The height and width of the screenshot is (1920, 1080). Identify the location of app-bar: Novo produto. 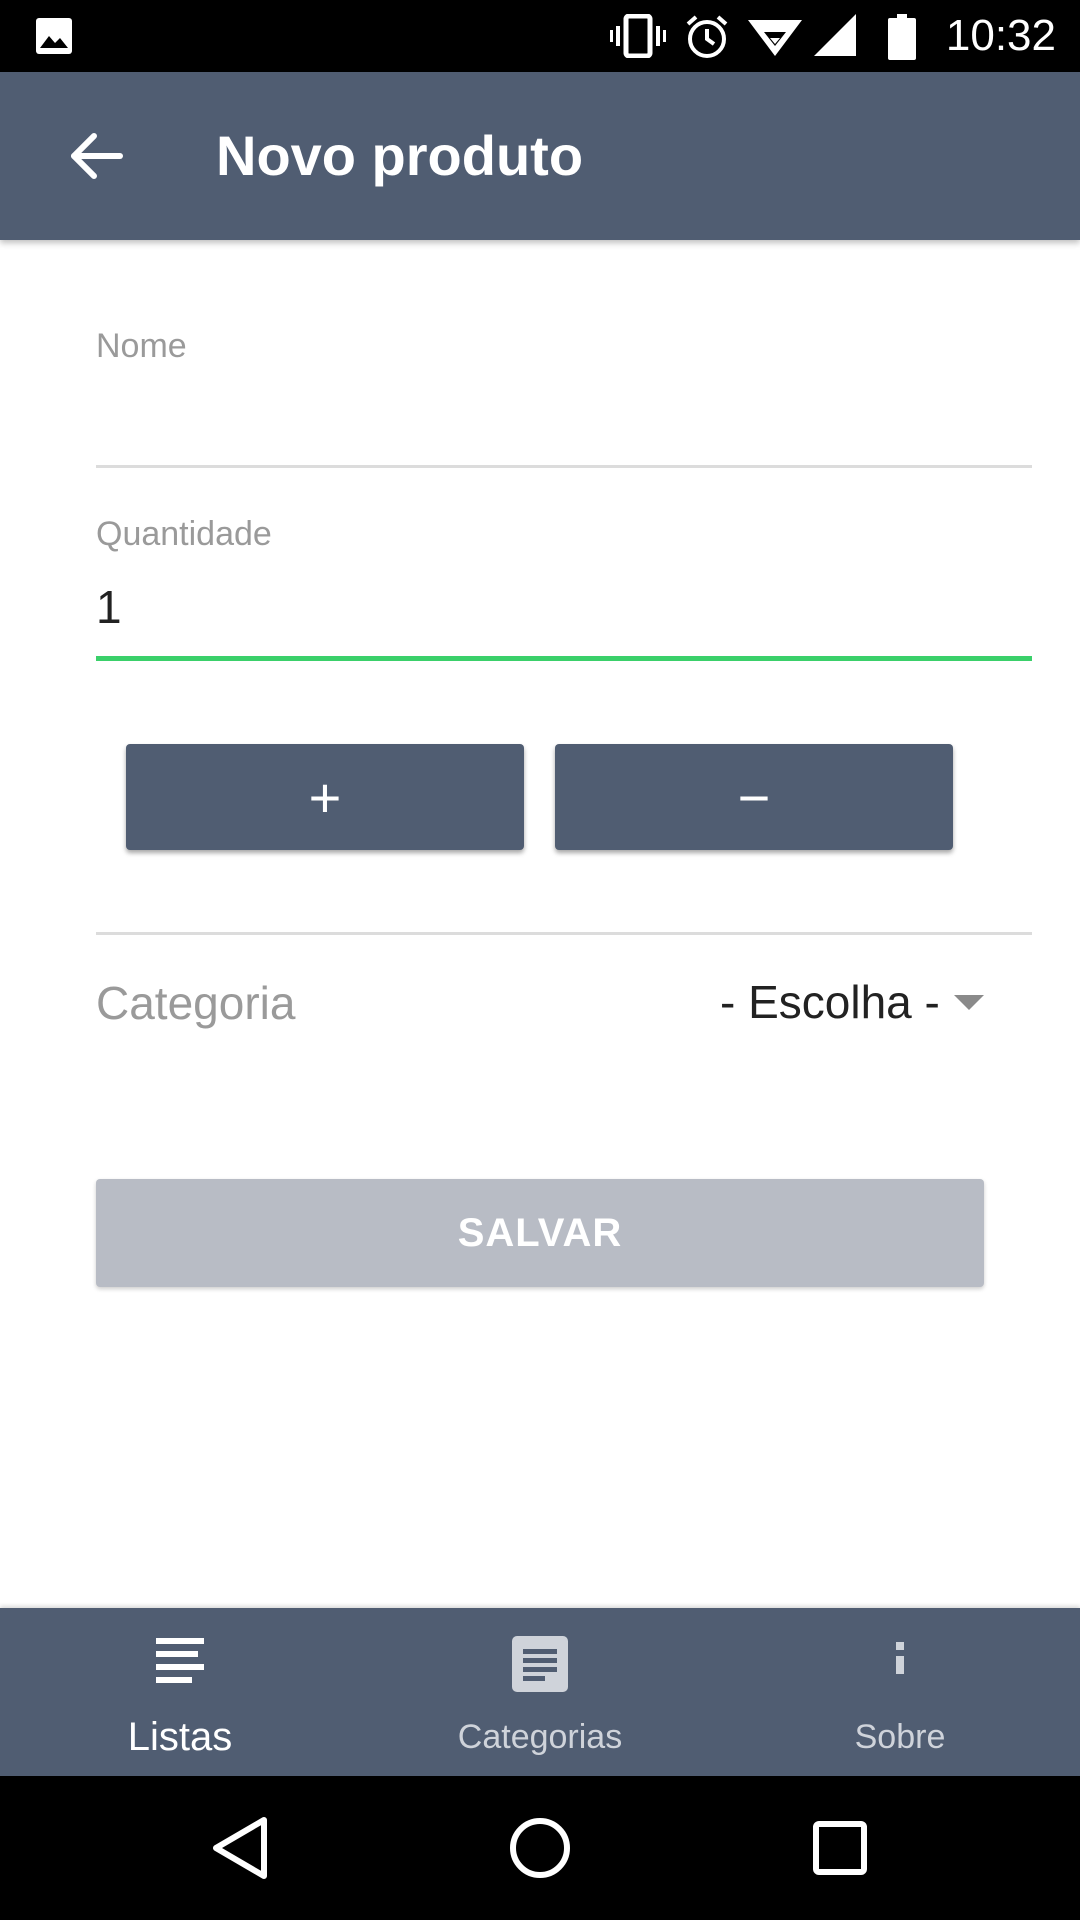
(540, 156).